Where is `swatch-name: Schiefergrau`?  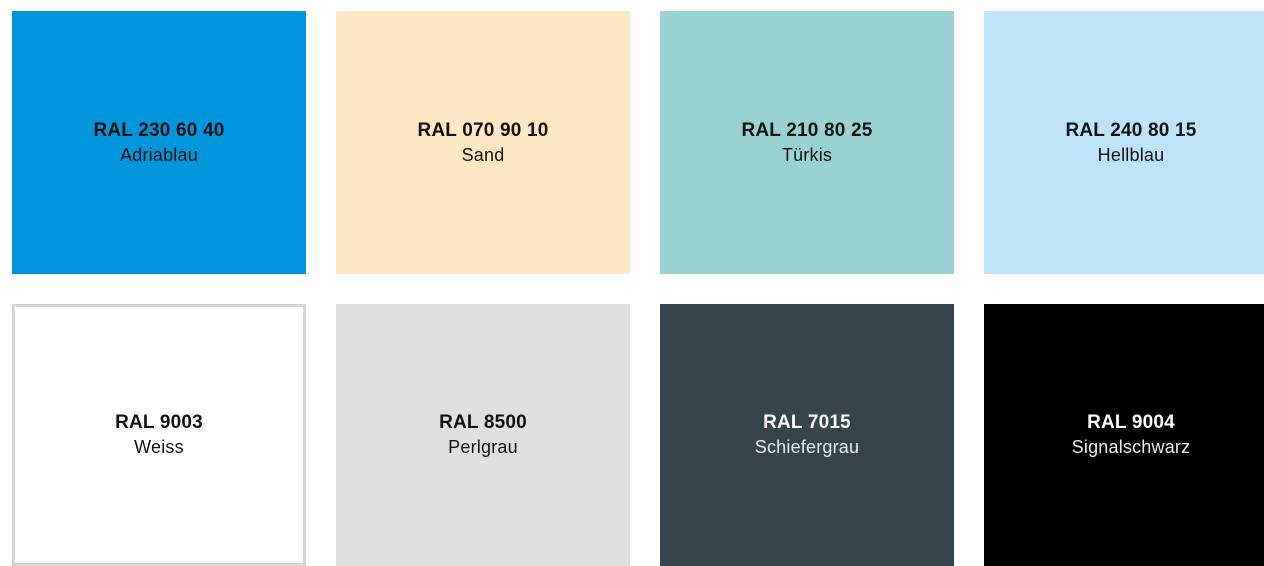 swatch-name: Schiefergrau is located at coordinates (807, 447).